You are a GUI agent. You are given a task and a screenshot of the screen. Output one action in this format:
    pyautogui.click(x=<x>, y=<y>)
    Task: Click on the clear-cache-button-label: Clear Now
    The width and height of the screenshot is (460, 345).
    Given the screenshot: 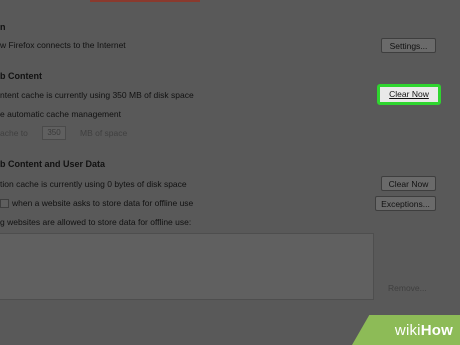 What is the action you would take?
    pyautogui.click(x=409, y=94)
    